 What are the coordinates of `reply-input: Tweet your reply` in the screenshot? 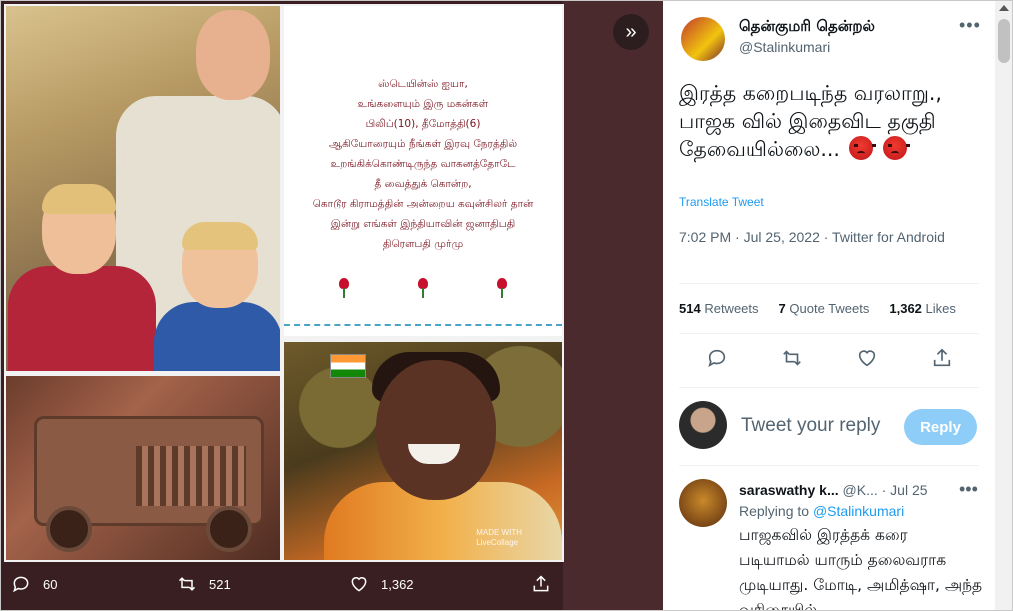 It's located at (810, 426).